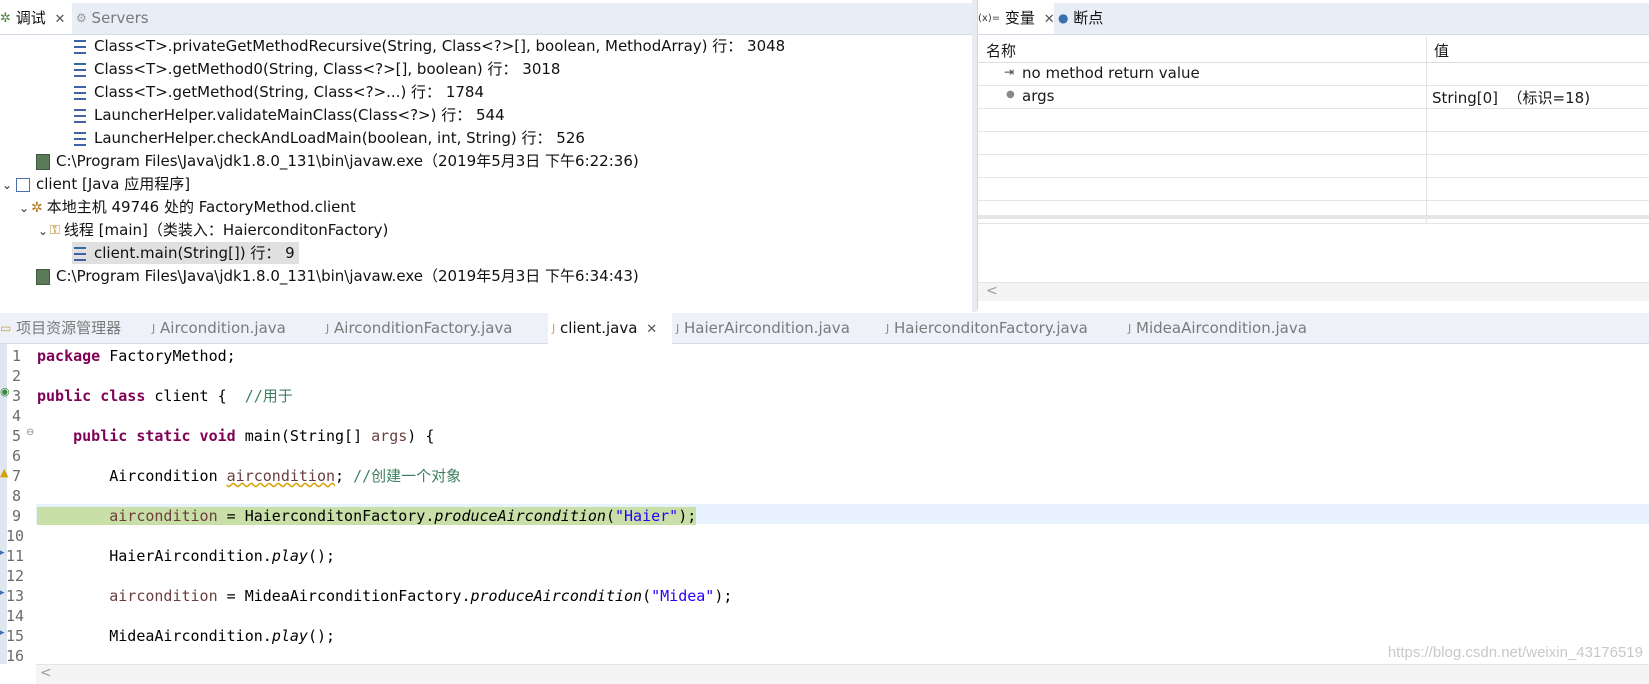 The height and width of the screenshot is (684, 1649). I want to click on stack-frame-selected: client.main(String[]) 行： 9, so click(185, 253).